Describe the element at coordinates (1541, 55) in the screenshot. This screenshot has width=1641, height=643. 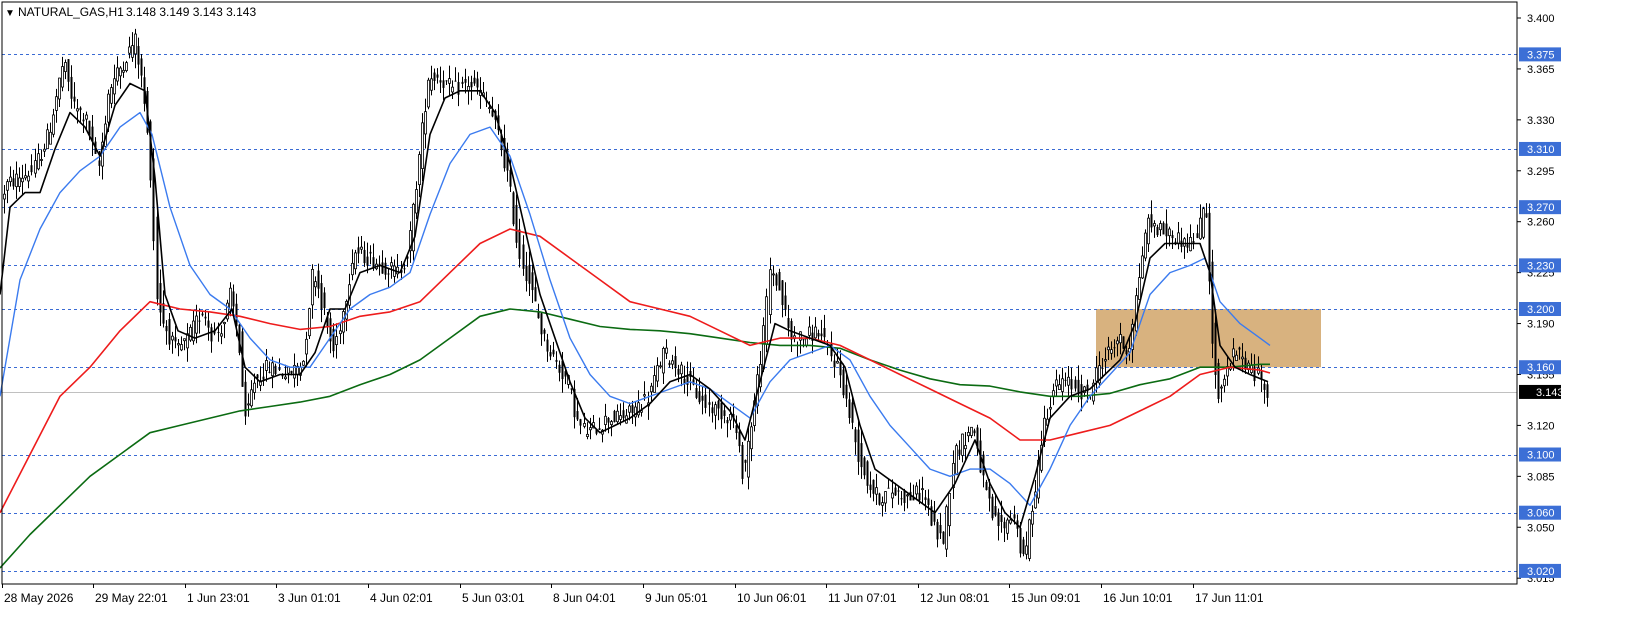
I see `level-label: 3.375` at that location.